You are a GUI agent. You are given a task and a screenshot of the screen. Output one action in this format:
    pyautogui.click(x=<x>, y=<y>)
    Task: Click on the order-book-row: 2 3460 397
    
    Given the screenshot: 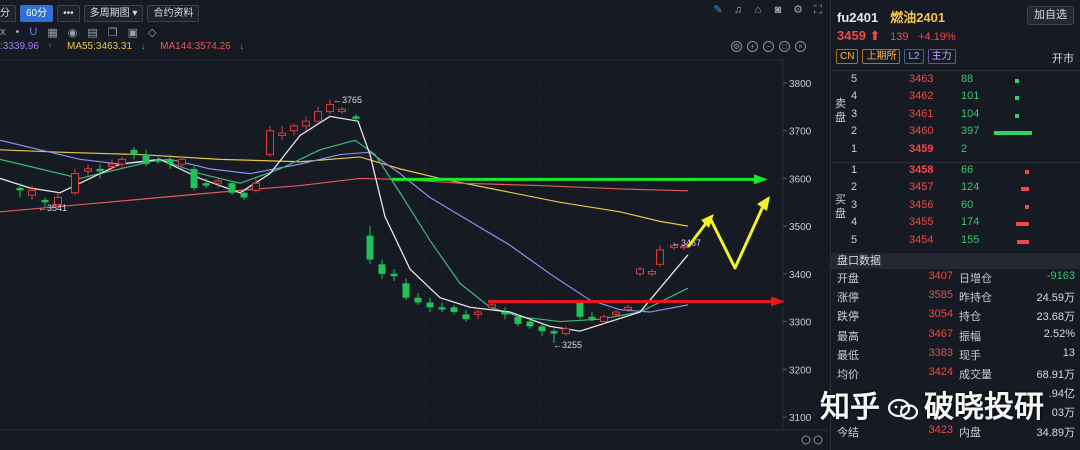 What is the action you would take?
    pyautogui.click(x=955, y=133)
    